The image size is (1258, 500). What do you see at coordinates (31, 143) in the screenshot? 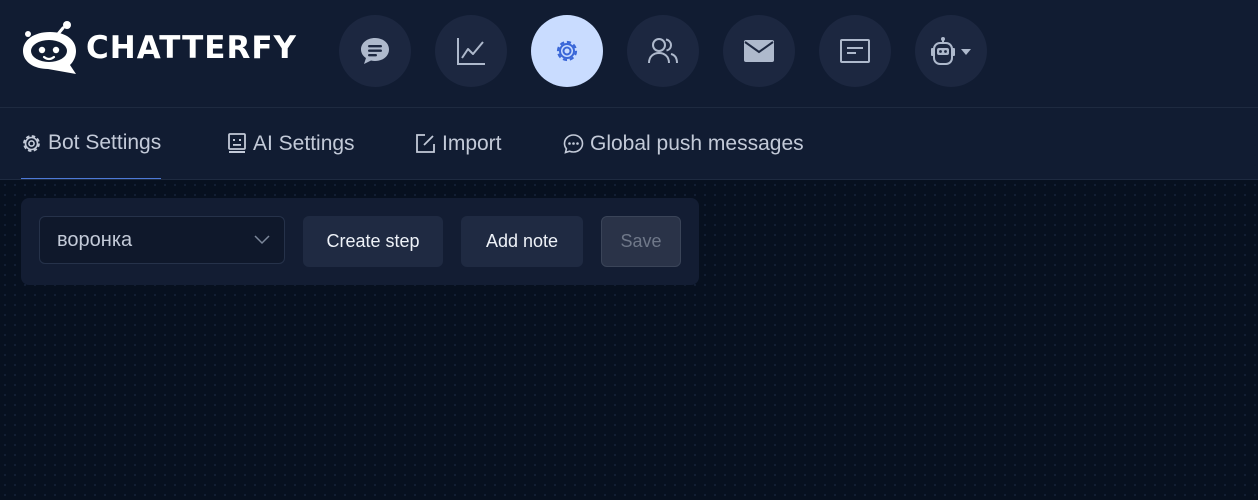
I see `gear-icon` at bounding box center [31, 143].